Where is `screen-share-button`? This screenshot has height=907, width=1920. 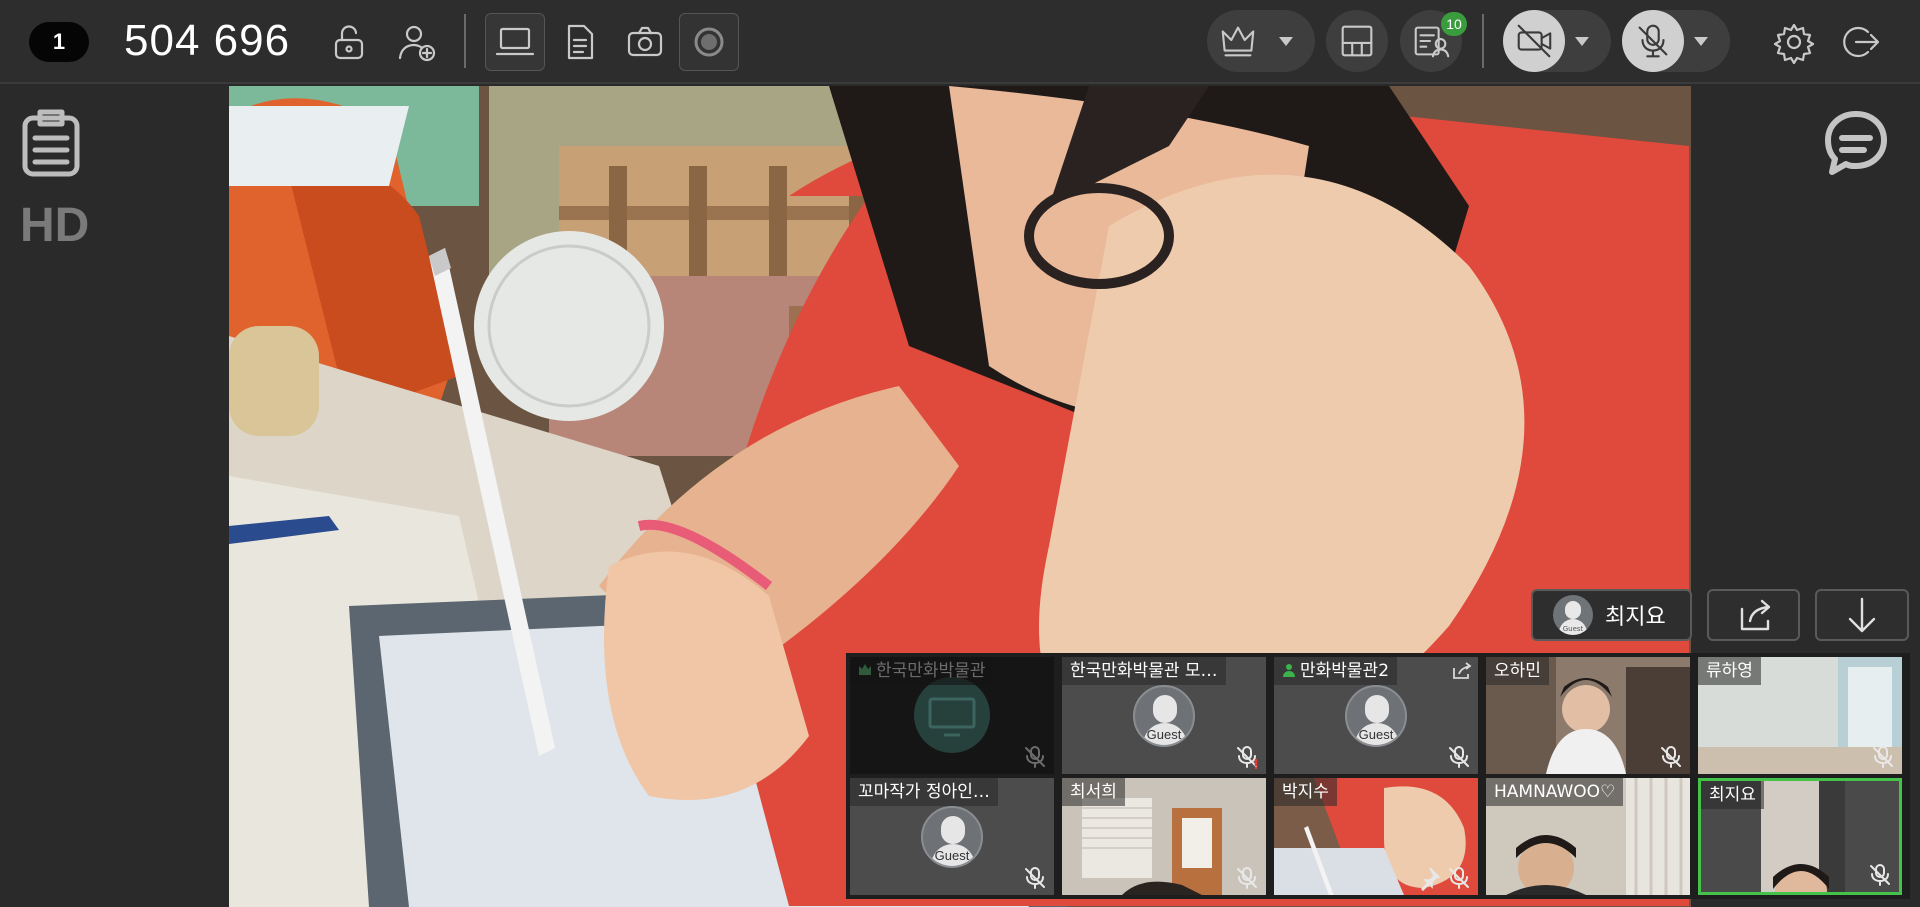
screen-share-button is located at coordinates (515, 42).